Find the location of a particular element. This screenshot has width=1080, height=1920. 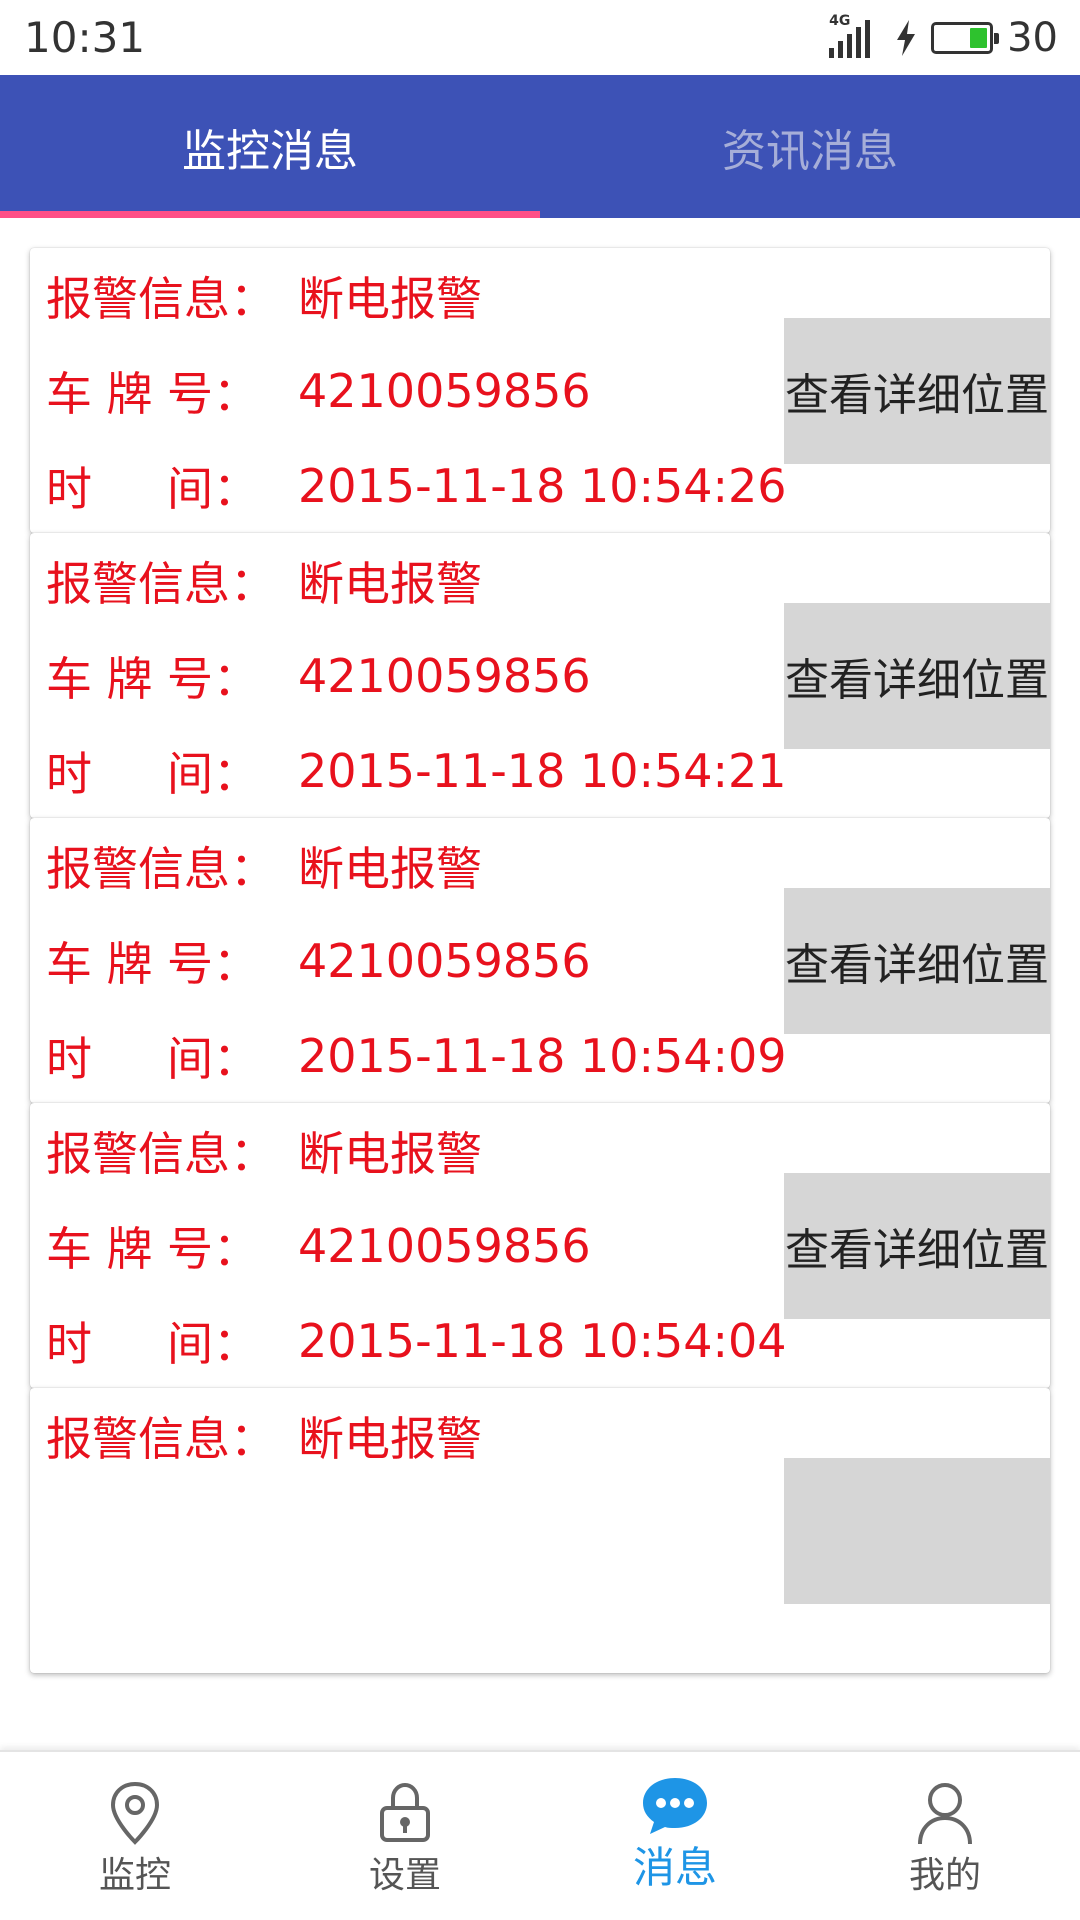

nav-label: 我的 is located at coordinates (944, 1875).